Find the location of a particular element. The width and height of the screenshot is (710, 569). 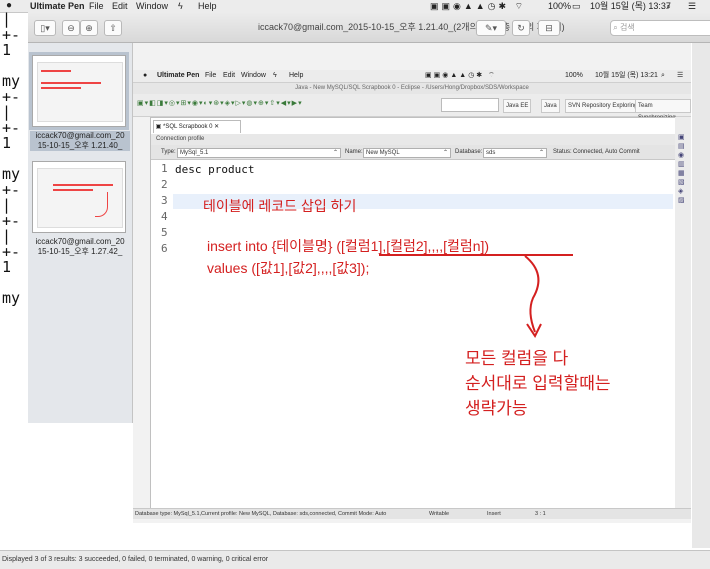

inner-list-icon: ☰ is located at coordinates (680, 75).